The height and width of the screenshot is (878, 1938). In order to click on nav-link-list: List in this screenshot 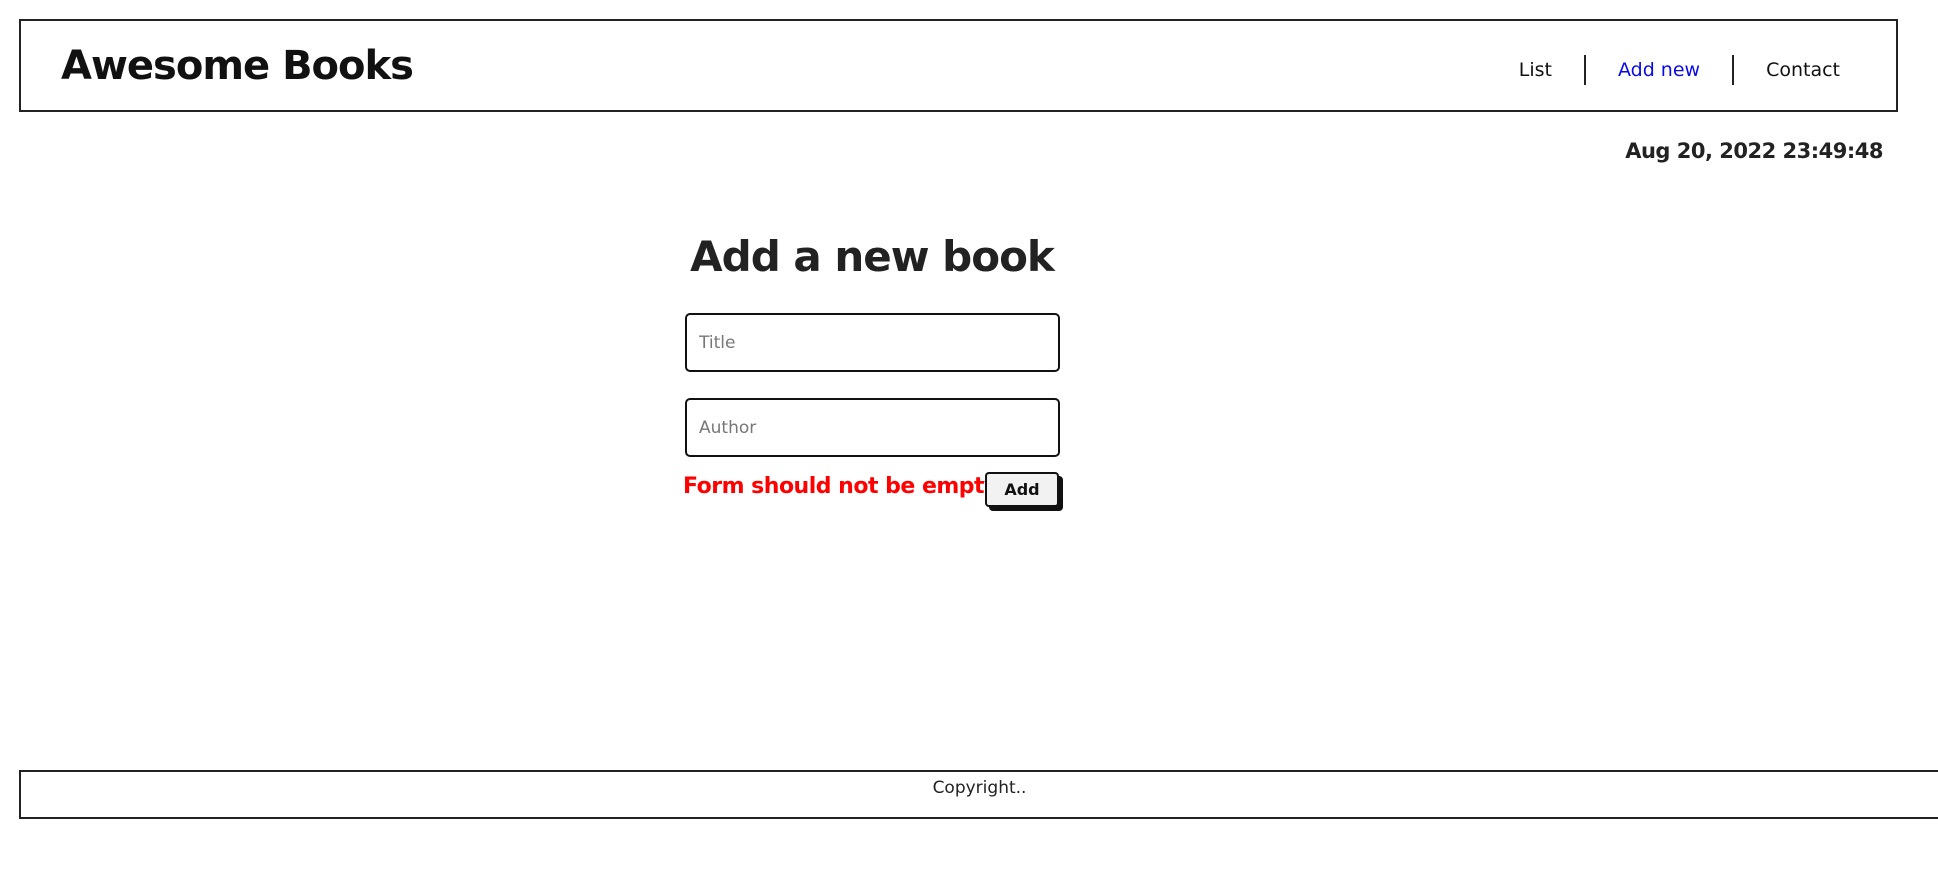, I will do `click(1551, 70)`.